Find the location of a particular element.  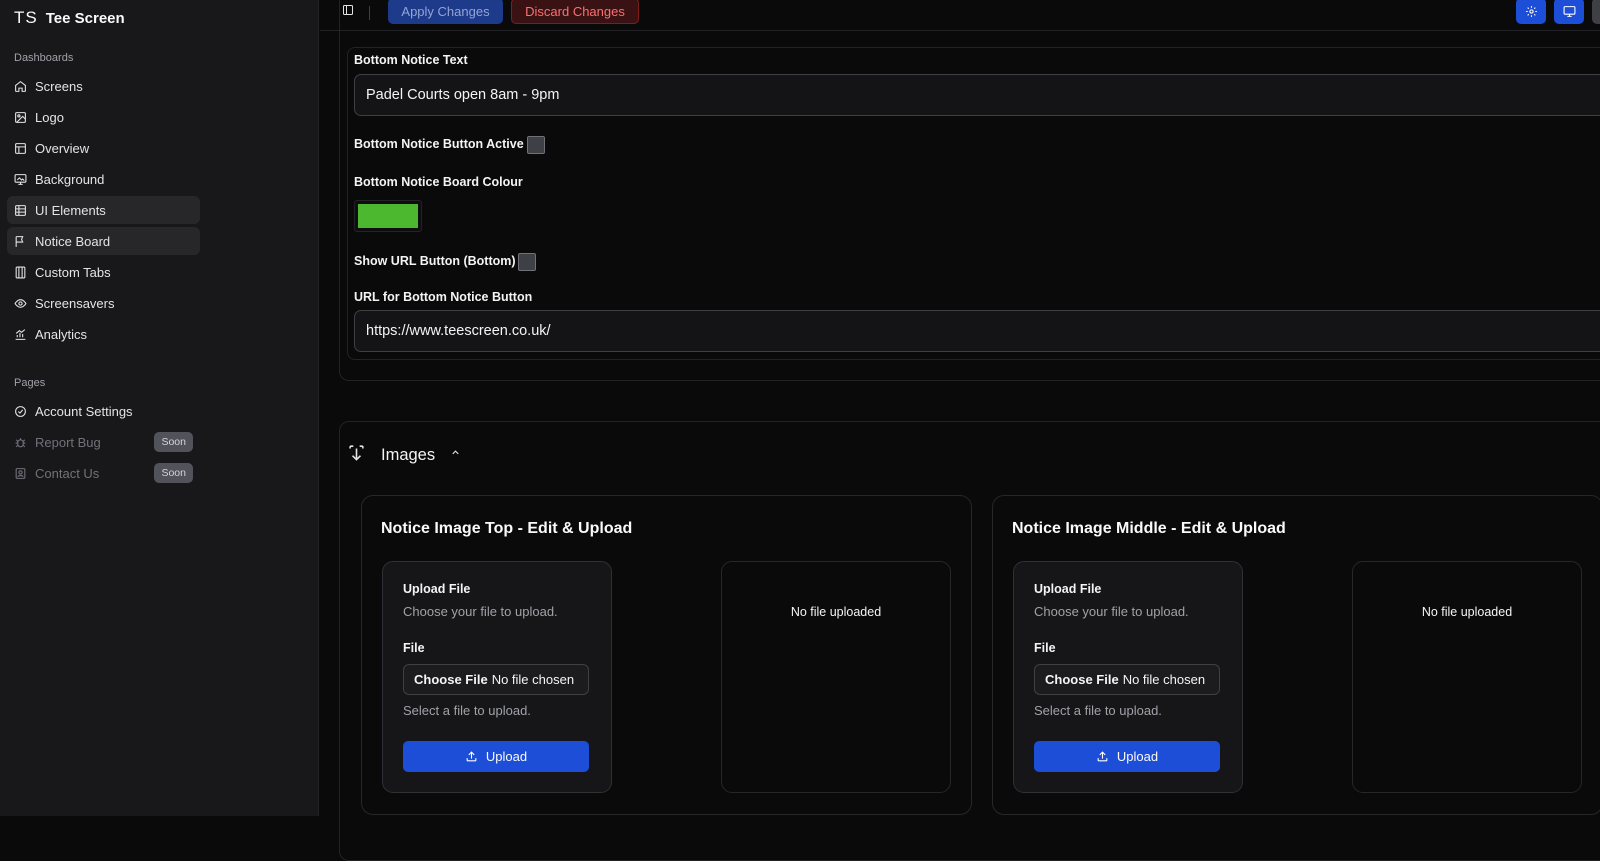

sidebar-item-custom-tabs: Custom Tabs is located at coordinates (103, 272).